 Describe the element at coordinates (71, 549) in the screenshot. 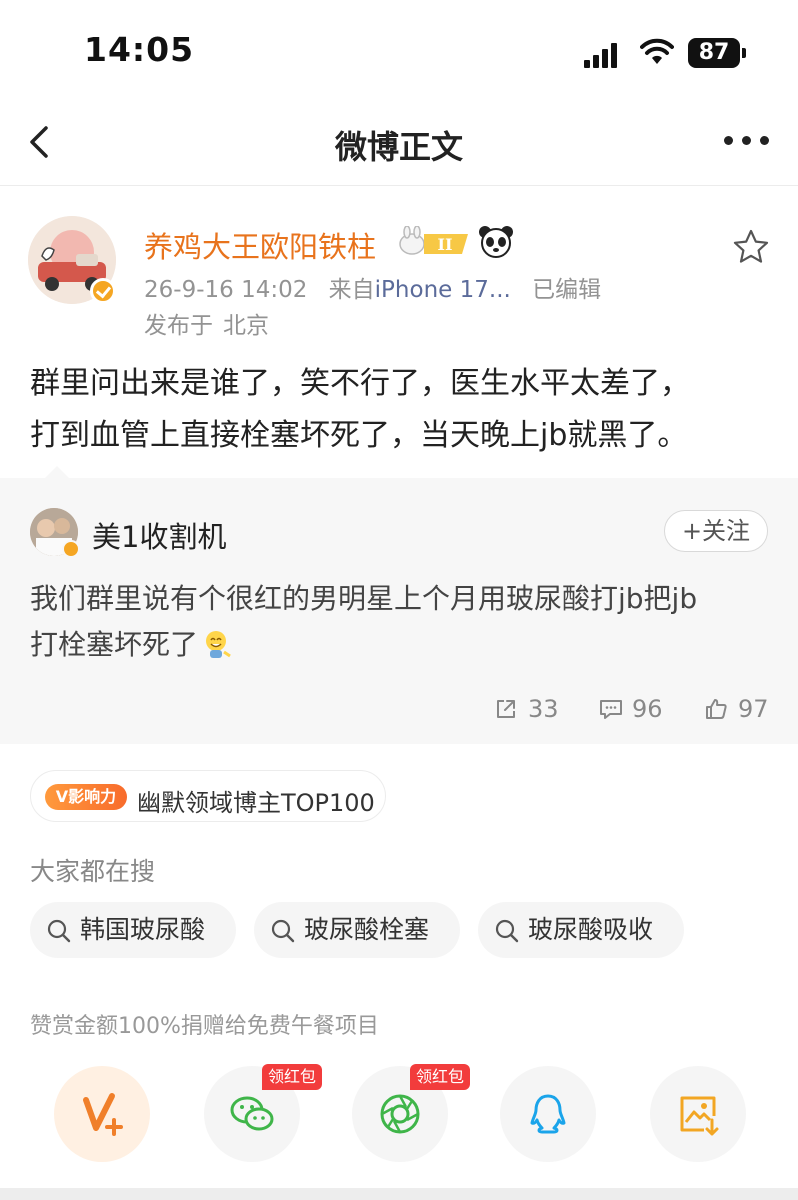

I see `repost-verified-badge-icon` at that location.